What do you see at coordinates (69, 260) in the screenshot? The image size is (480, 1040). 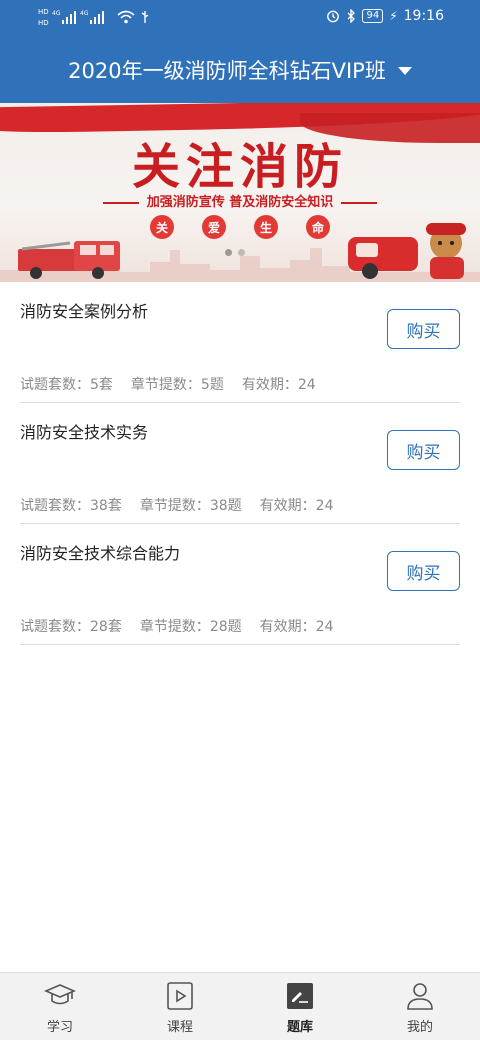 I see `fire-truck-illustration` at bounding box center [69, 260].